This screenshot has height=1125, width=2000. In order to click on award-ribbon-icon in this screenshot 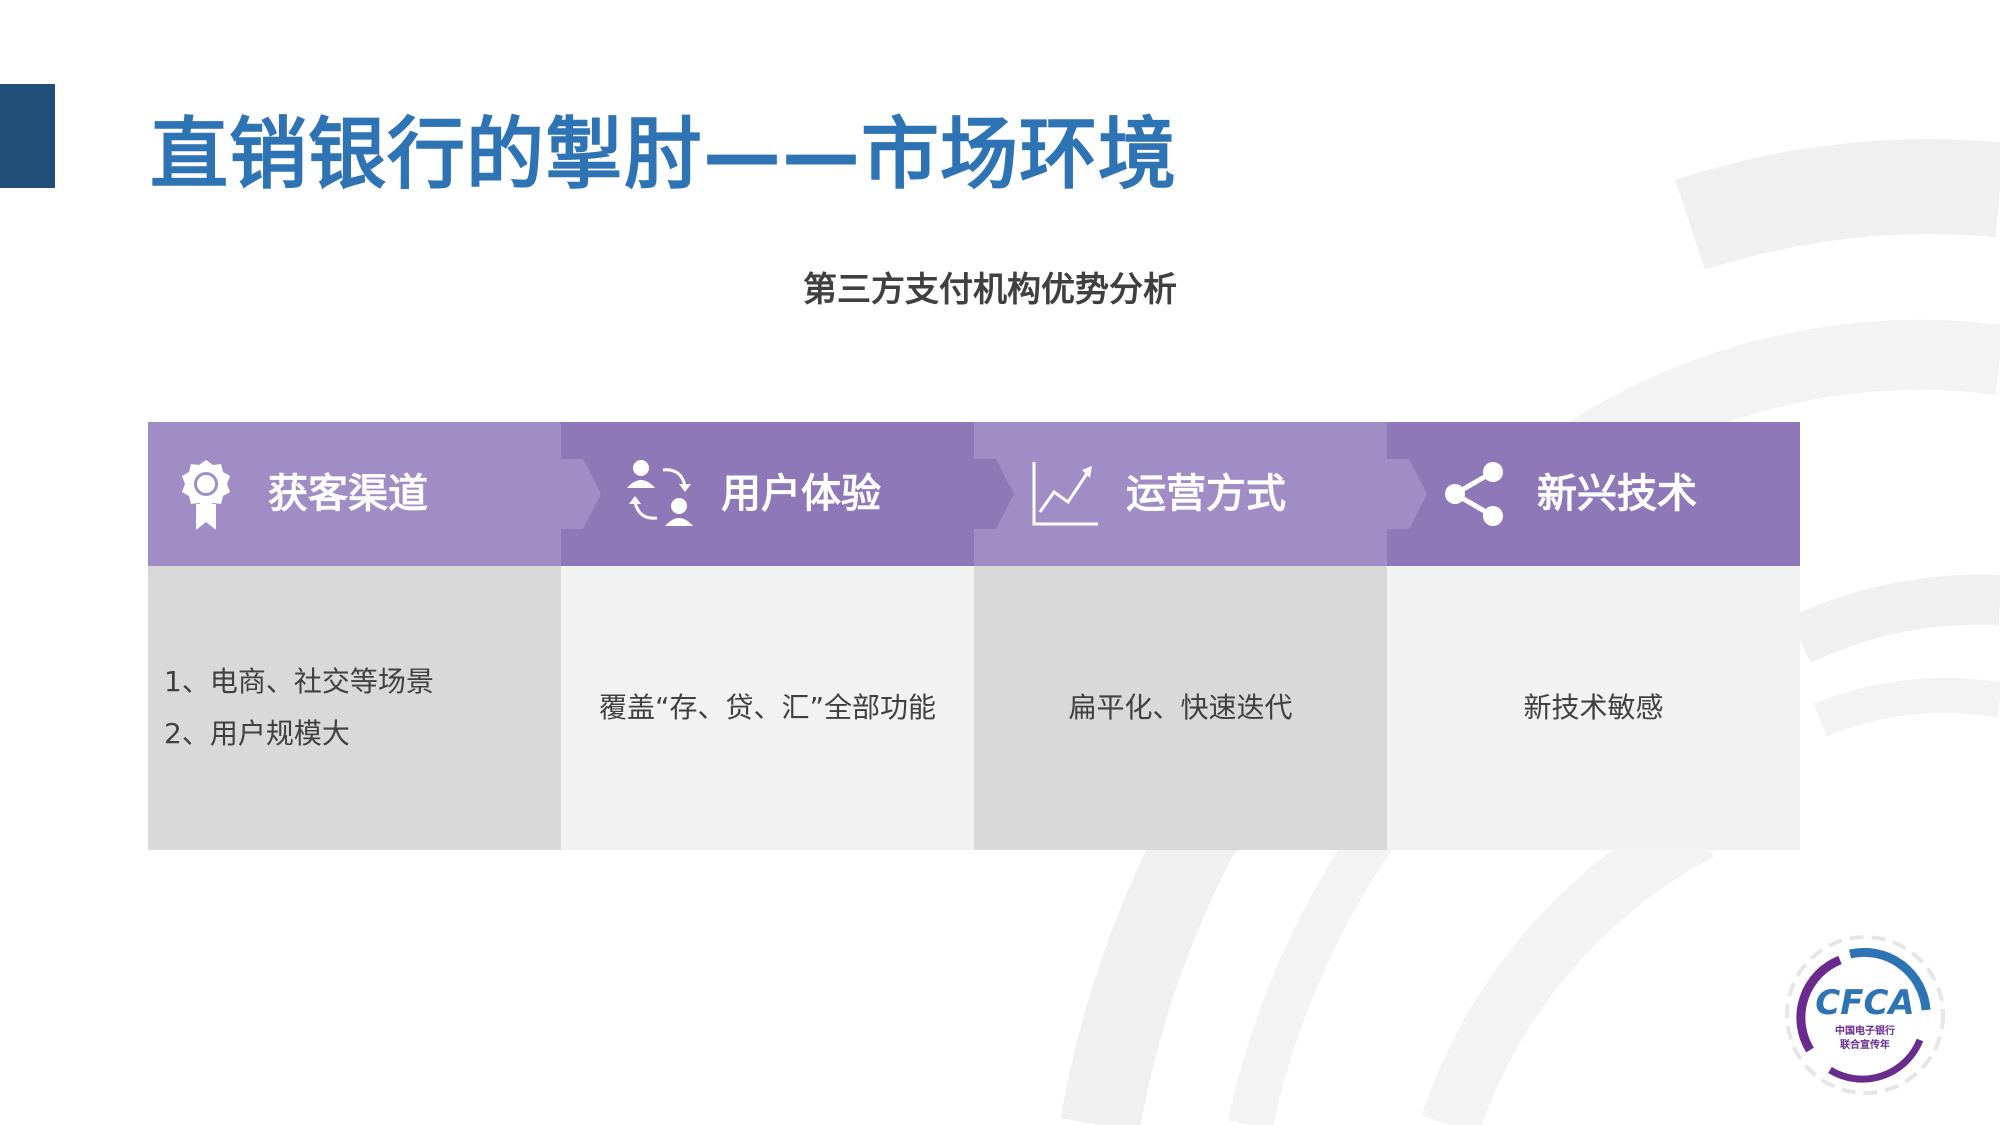, I will do `click(206, 495)`.